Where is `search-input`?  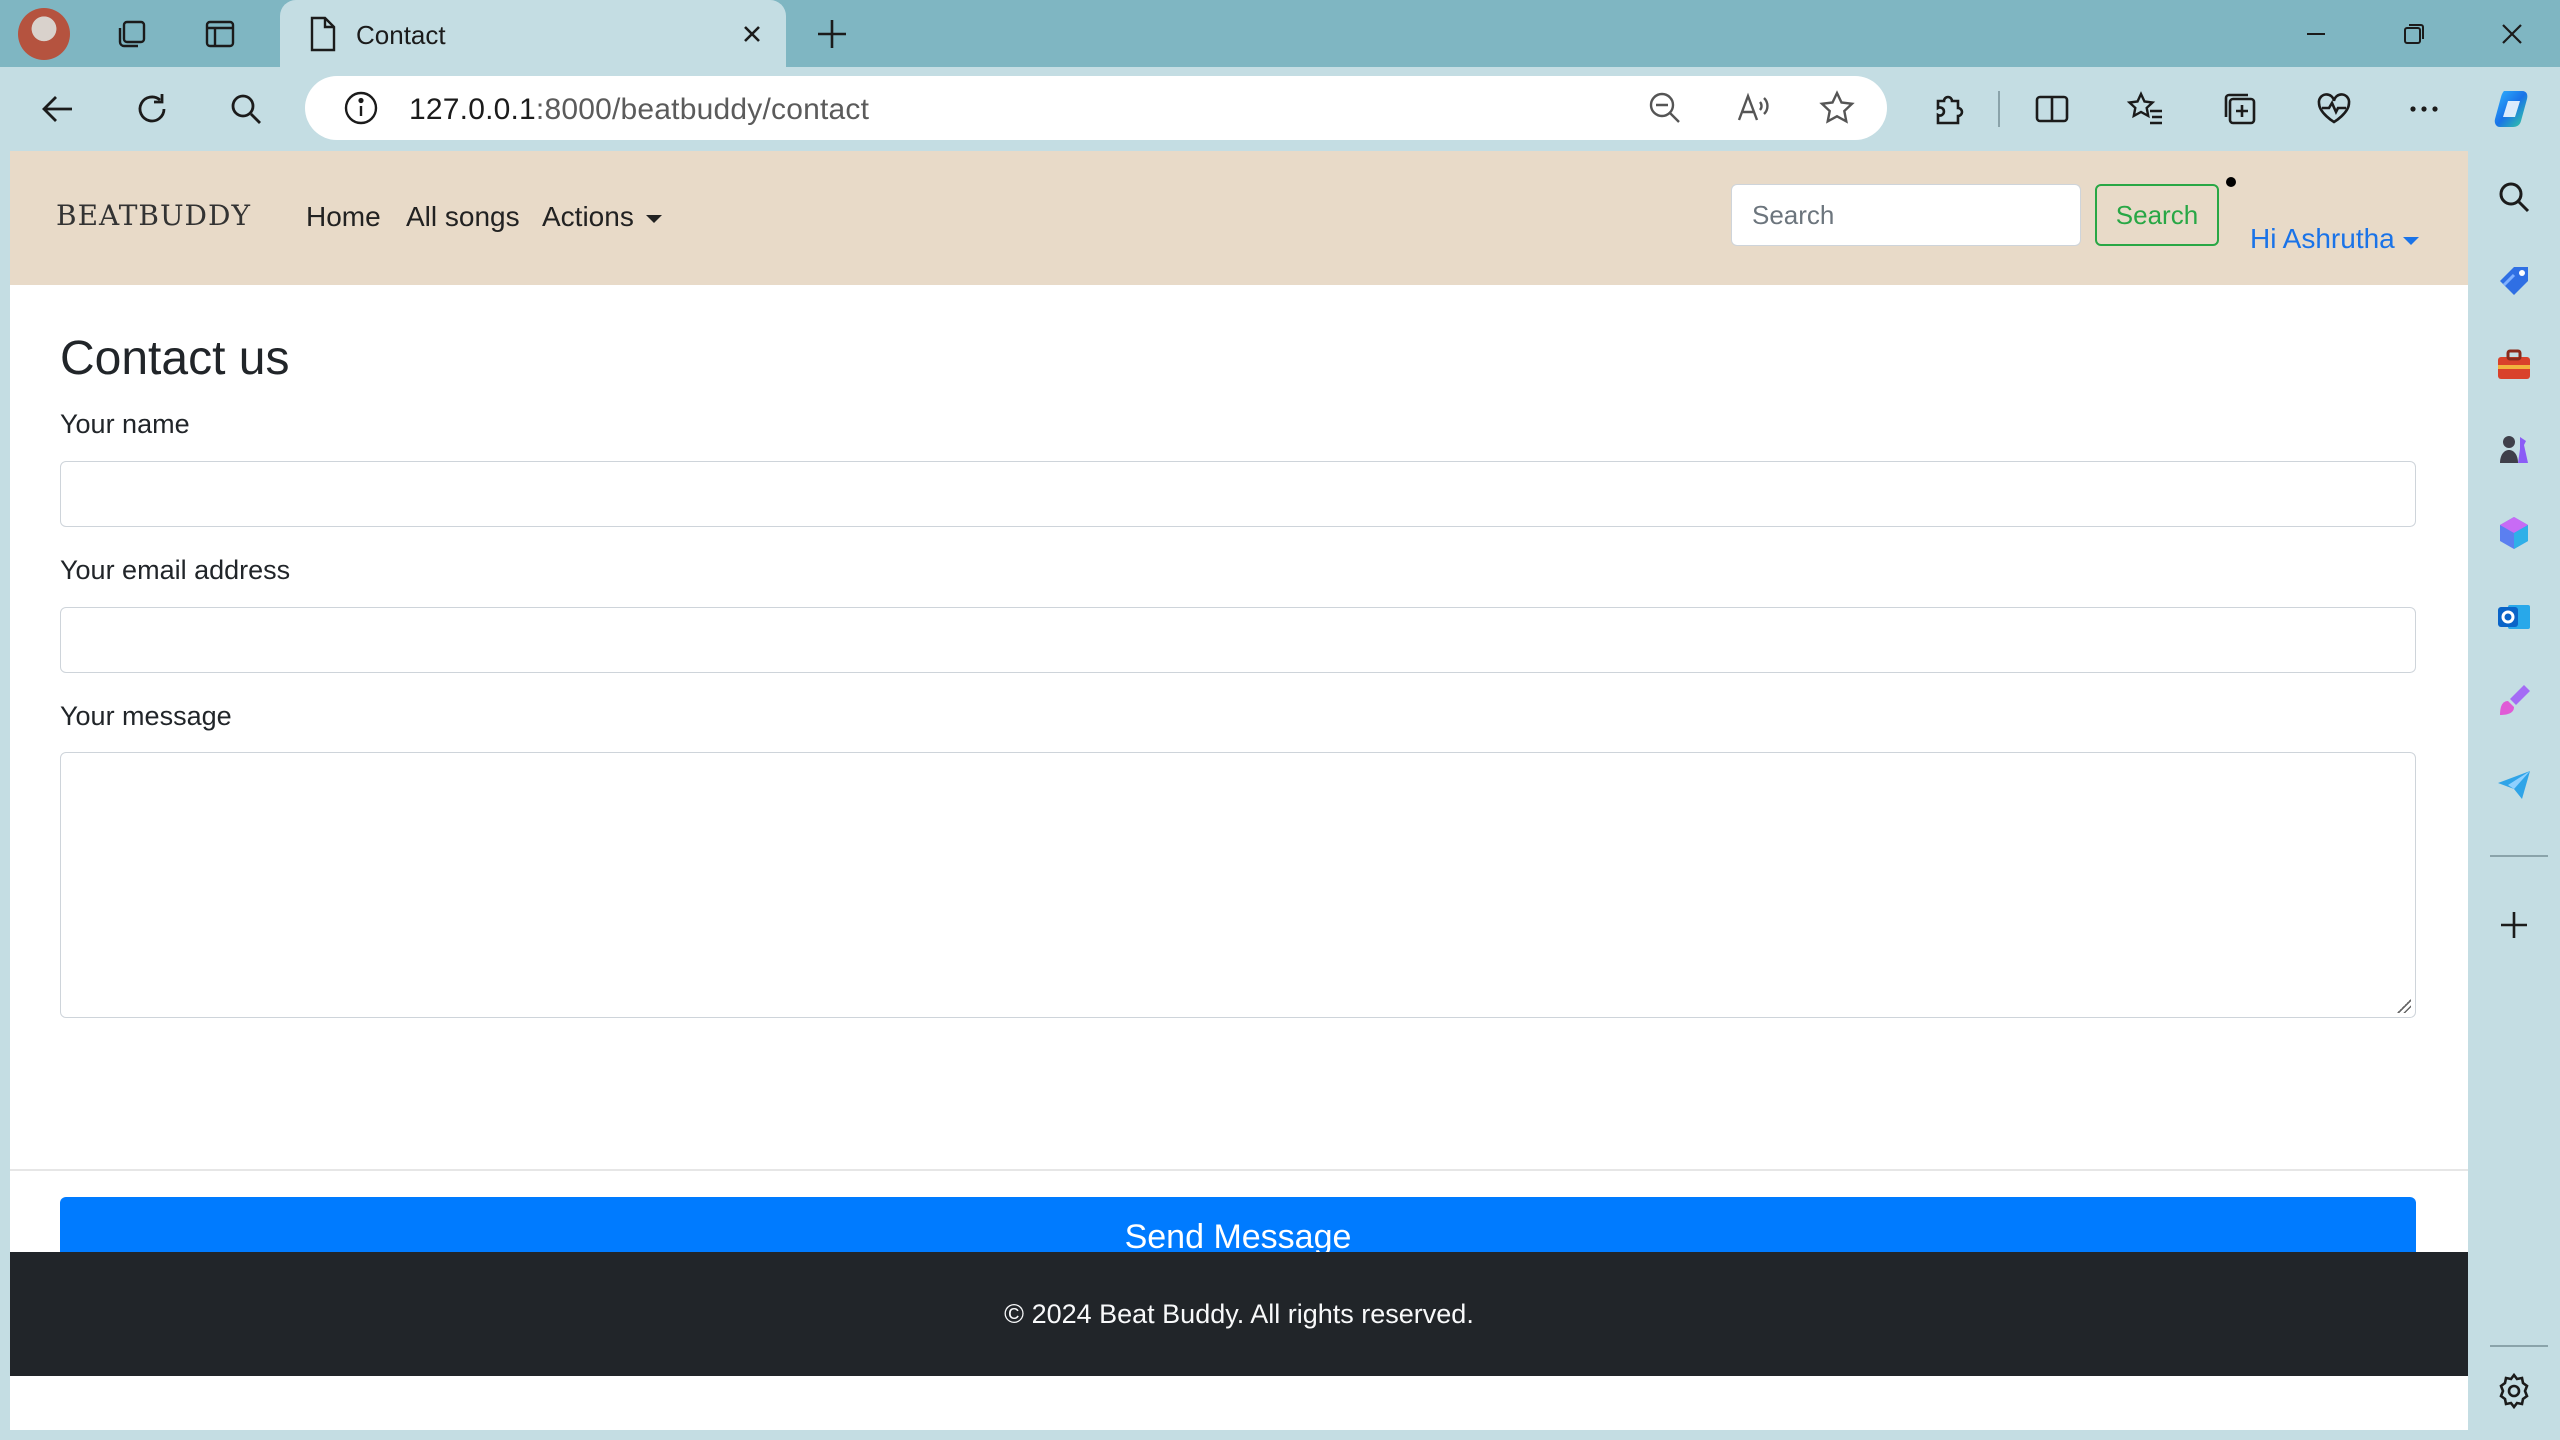
search-input is located at coordinates (1906, 215).